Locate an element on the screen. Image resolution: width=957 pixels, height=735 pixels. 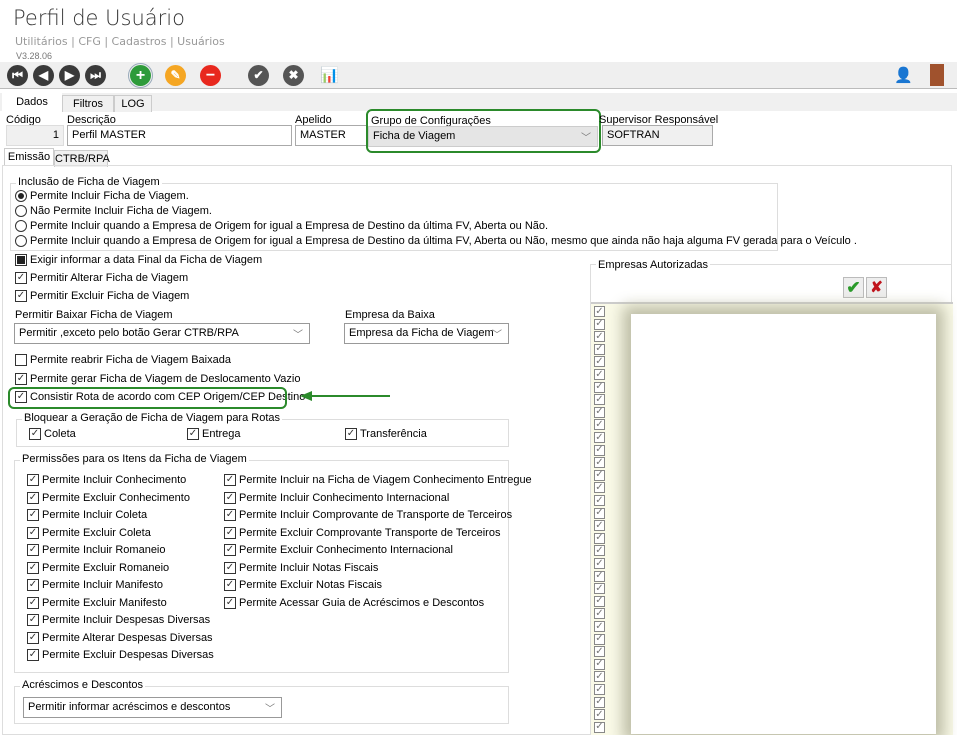
supervisor-field: SOFTRAN is located at coordinates (657, 135).